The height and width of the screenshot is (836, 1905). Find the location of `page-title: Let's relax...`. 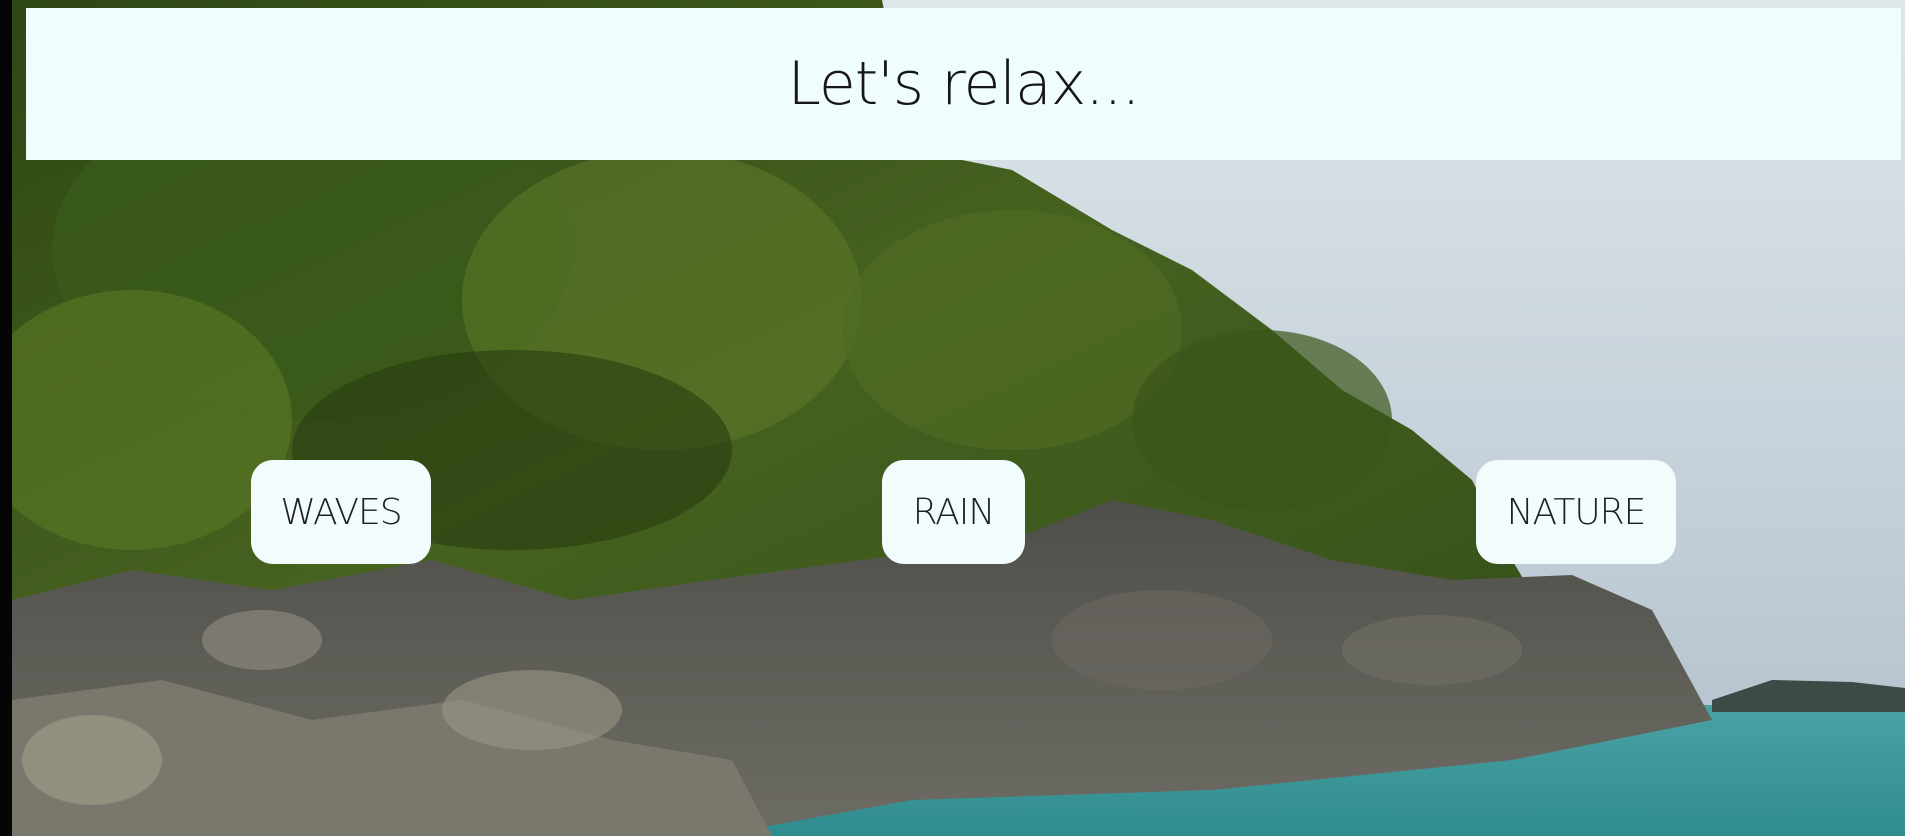

page-title: Let's relax... is located at coordinates (963, 84).